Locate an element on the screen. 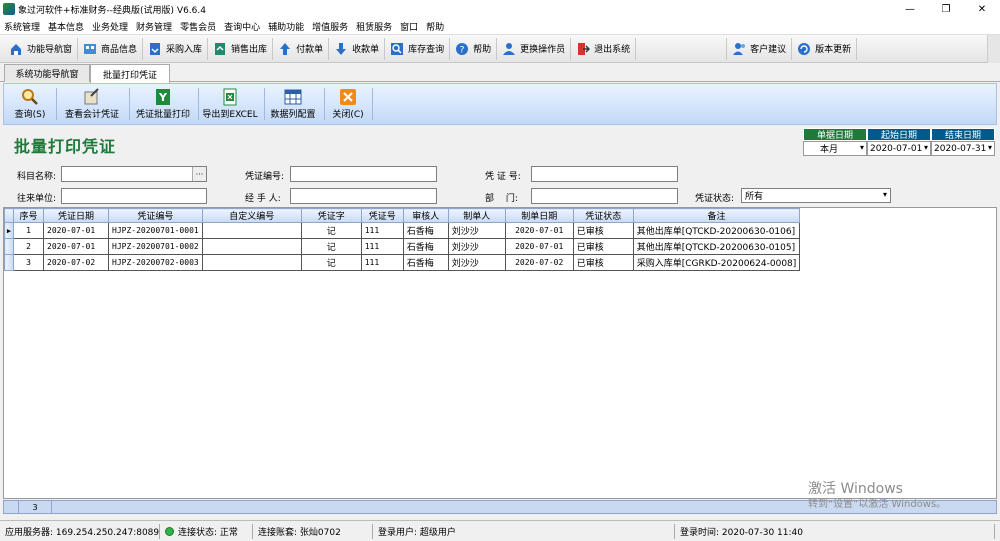 This screenshot has width=1000, height=541. page-title: 批量打印凭证 is located at coordinates (65, 146).